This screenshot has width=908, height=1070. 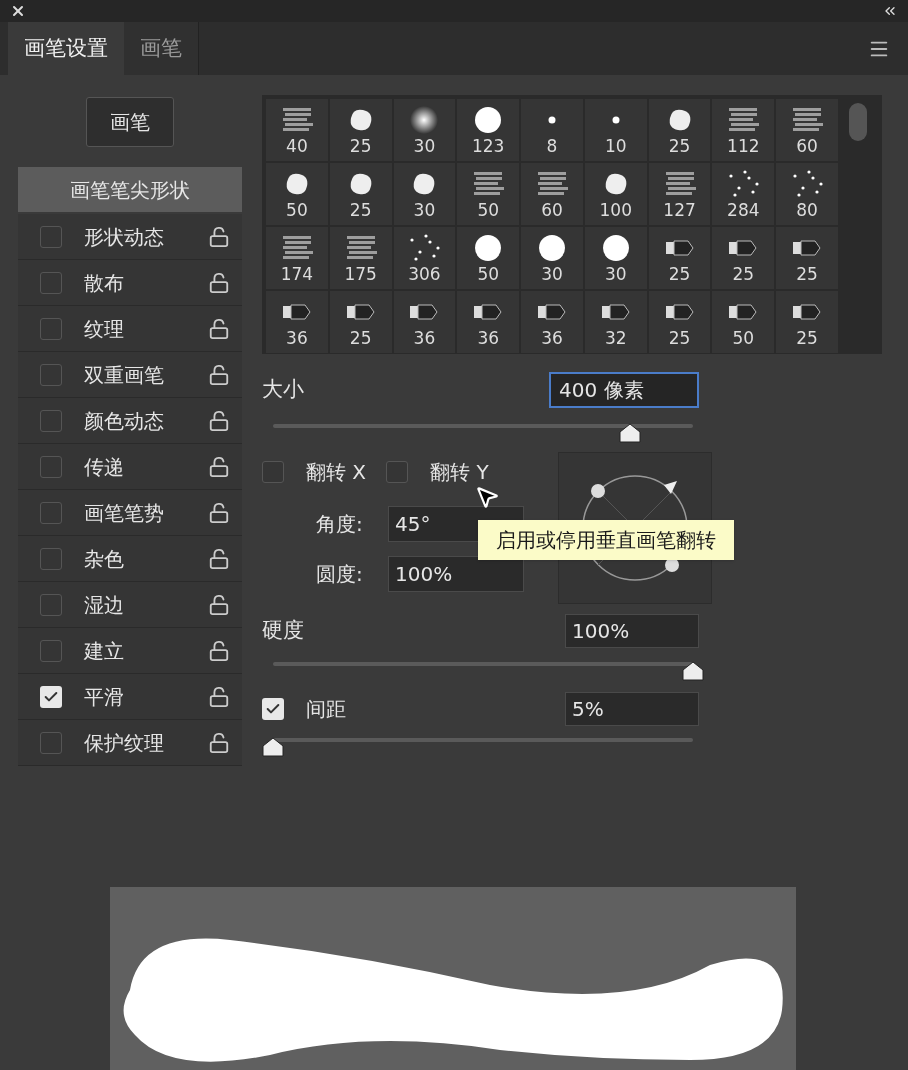 What do you see at coordinates (807, 210) in the screenshot?
I see `brush-size-label: 80` at bounding box center [807, 210].